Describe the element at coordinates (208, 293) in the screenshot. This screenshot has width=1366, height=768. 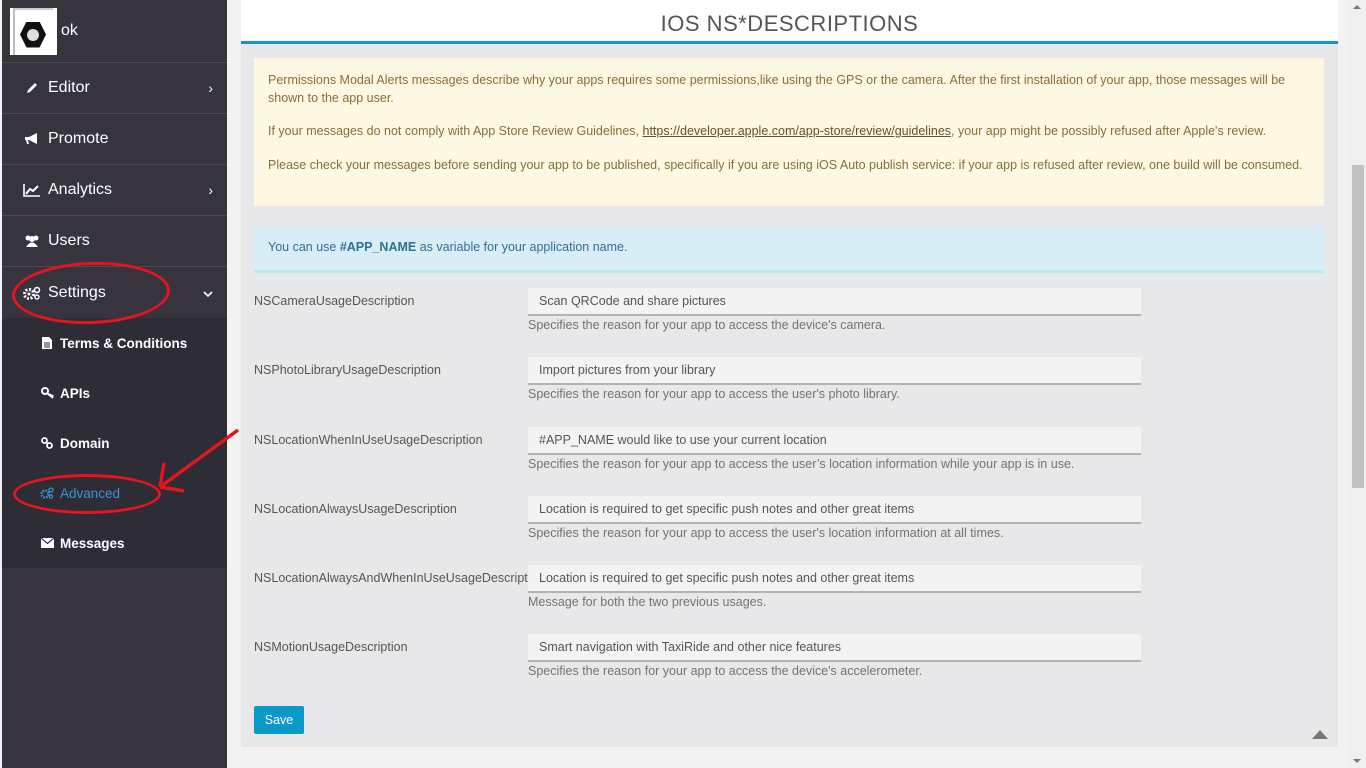
I see `chevron-down-icon` at that location.